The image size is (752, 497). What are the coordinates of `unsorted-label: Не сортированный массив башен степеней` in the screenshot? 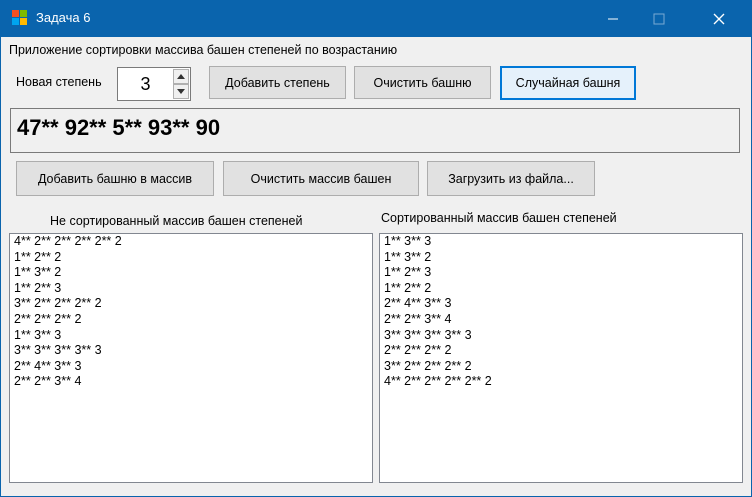 It's located at (176, 221).